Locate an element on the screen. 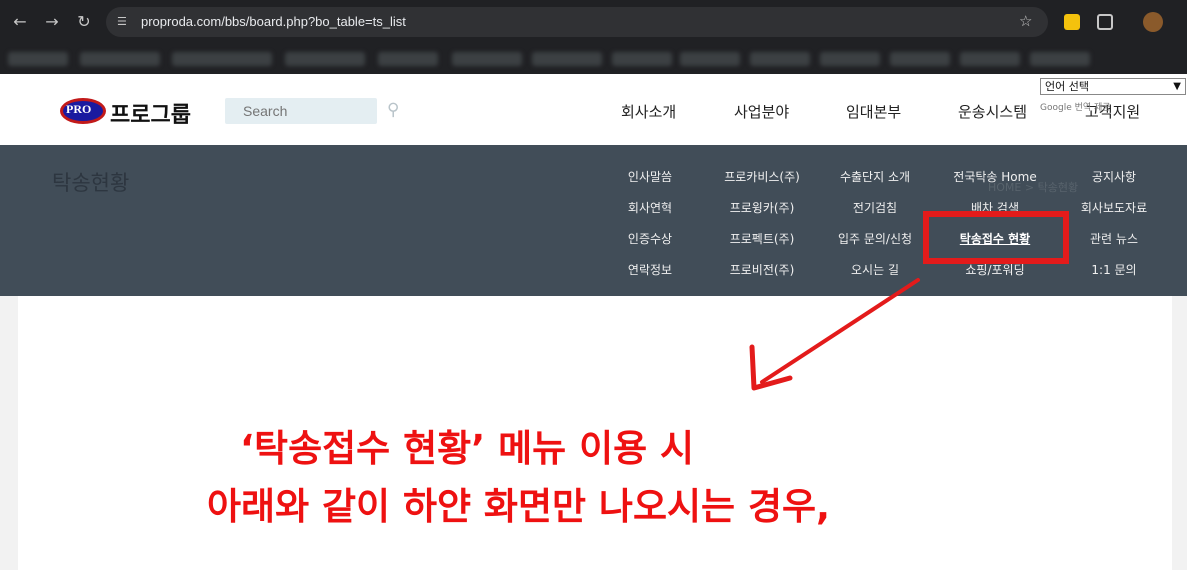  menu-item: 인사말씀 is located at coordinates (650, 176).